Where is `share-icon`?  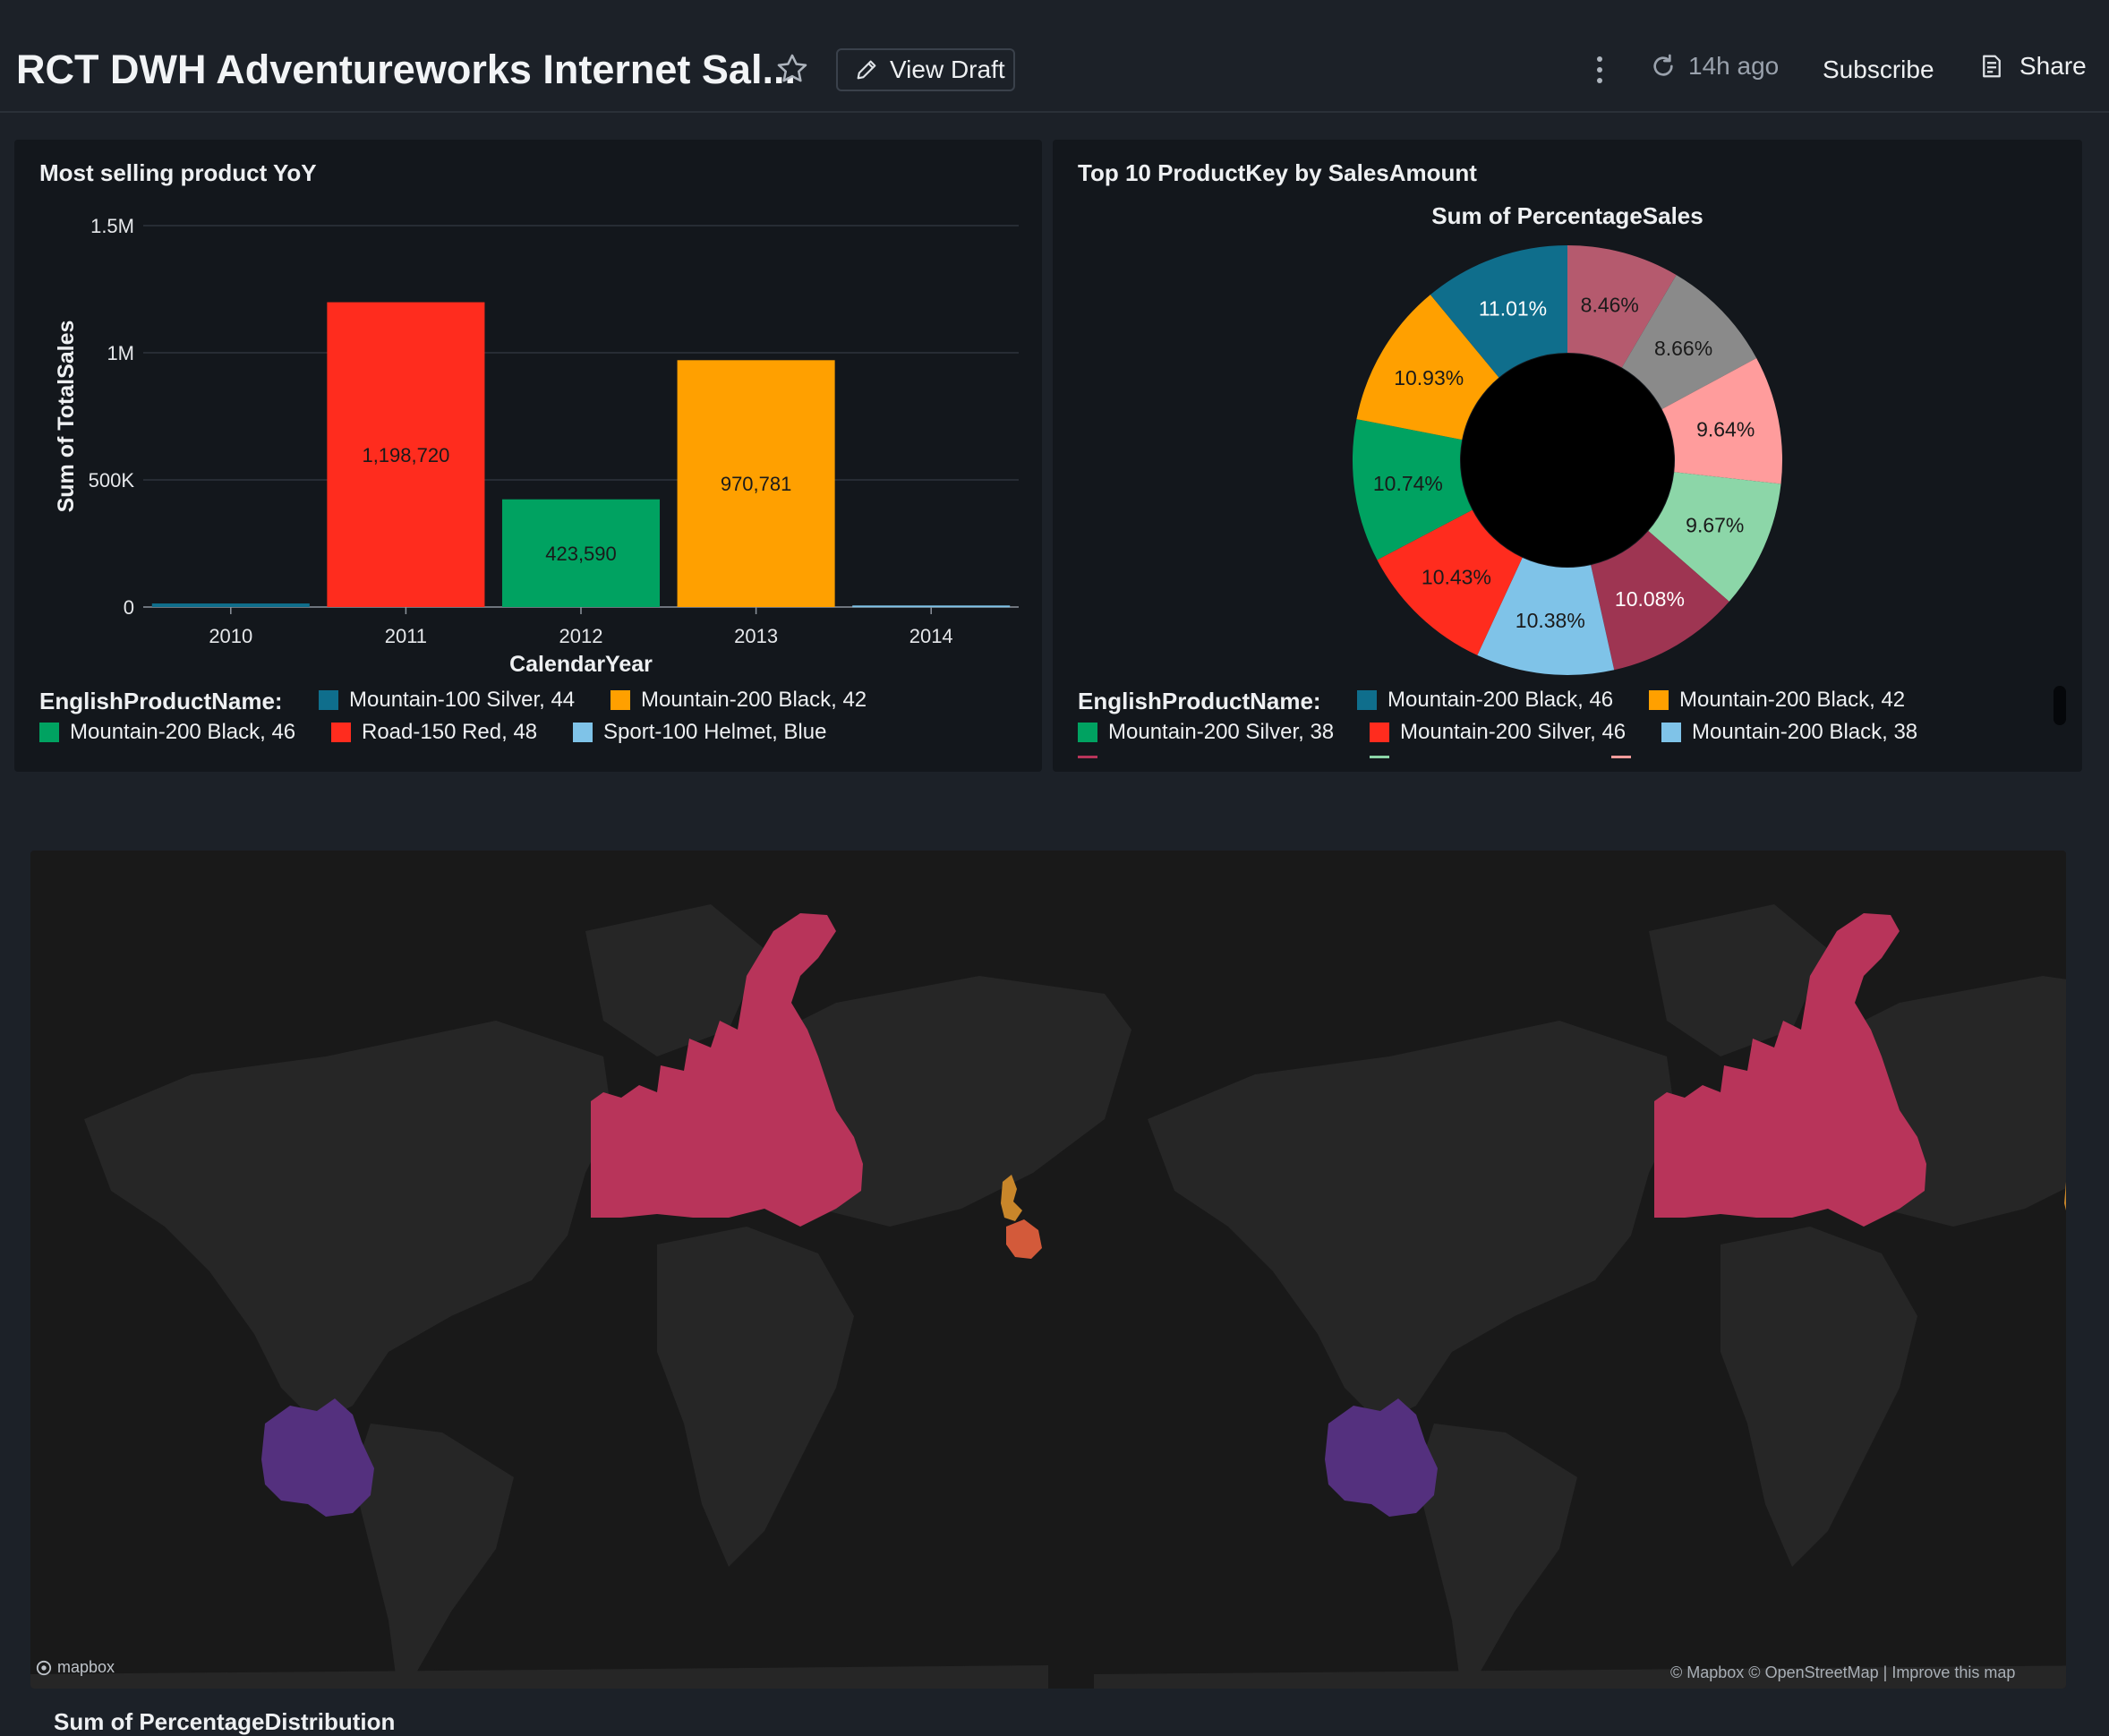
share-icon is located at coordinates (1992, 66).